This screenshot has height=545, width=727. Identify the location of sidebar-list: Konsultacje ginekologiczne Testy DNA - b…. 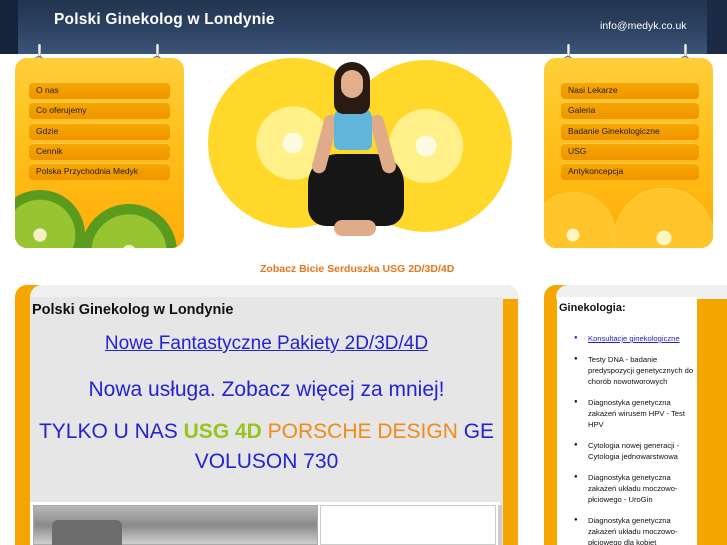
(635, 439).